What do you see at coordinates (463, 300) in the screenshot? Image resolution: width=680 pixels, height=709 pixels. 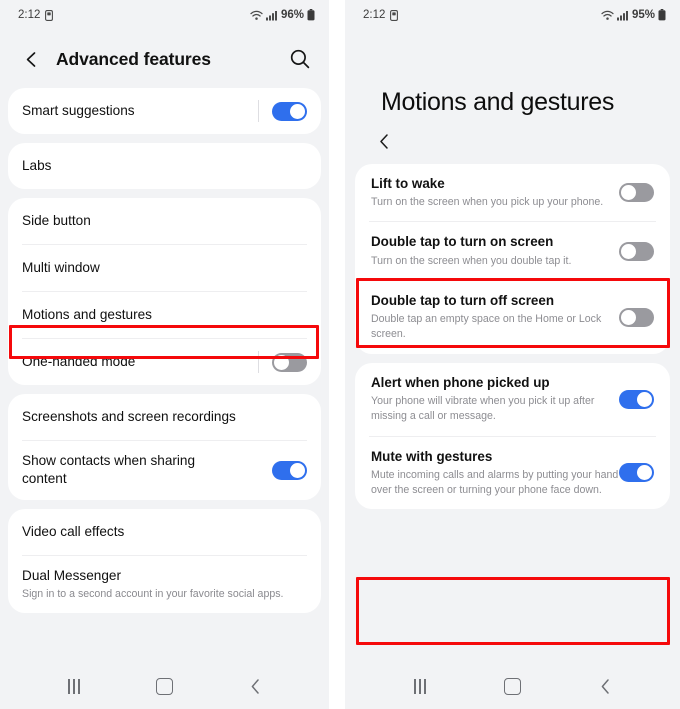 I see `list-item-label: Double tap to turn off screen` at bounding box center [463, 300].